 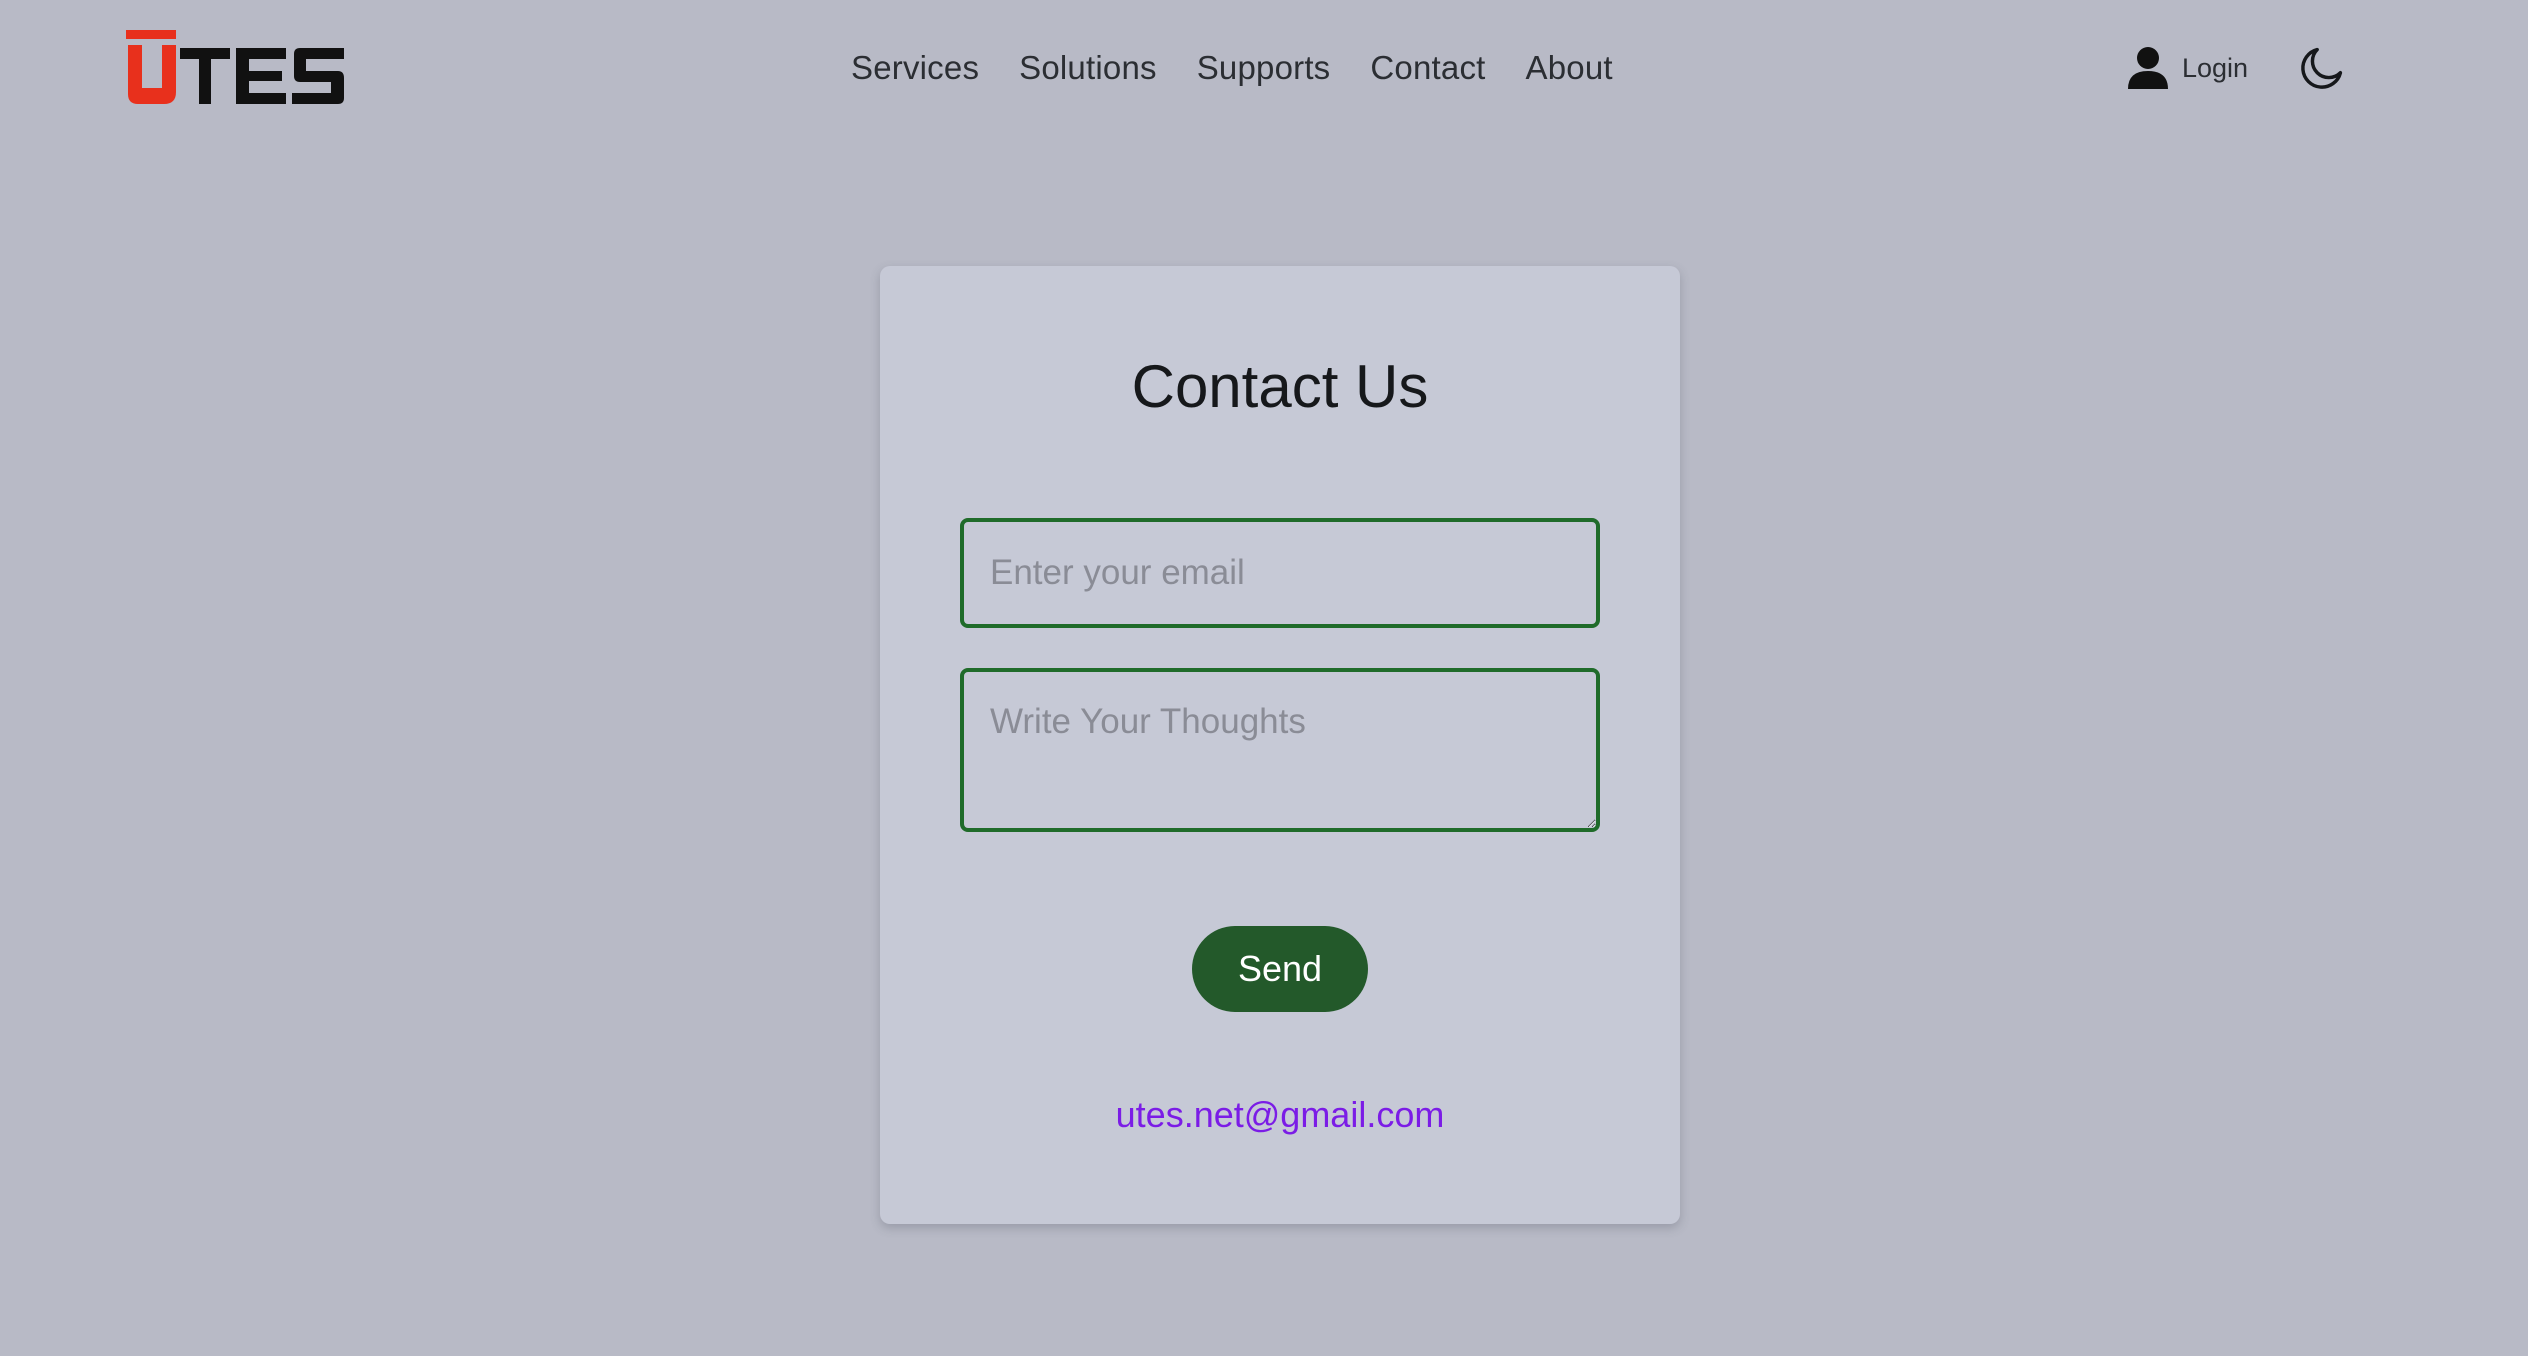 I want to click on email-field, so click(x=1280, y=573).